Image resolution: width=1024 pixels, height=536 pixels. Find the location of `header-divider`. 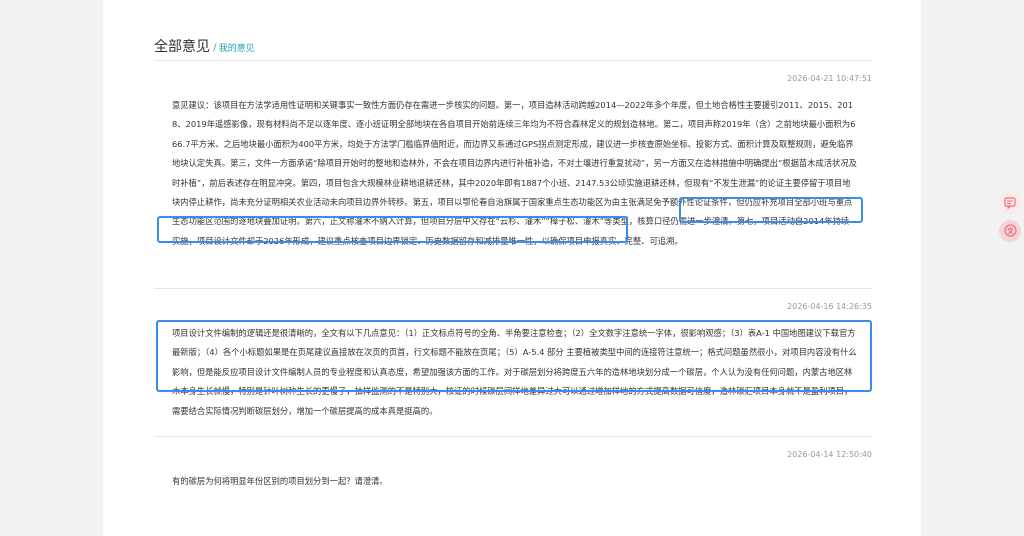

header-divider is located at coordinates (513, 60).